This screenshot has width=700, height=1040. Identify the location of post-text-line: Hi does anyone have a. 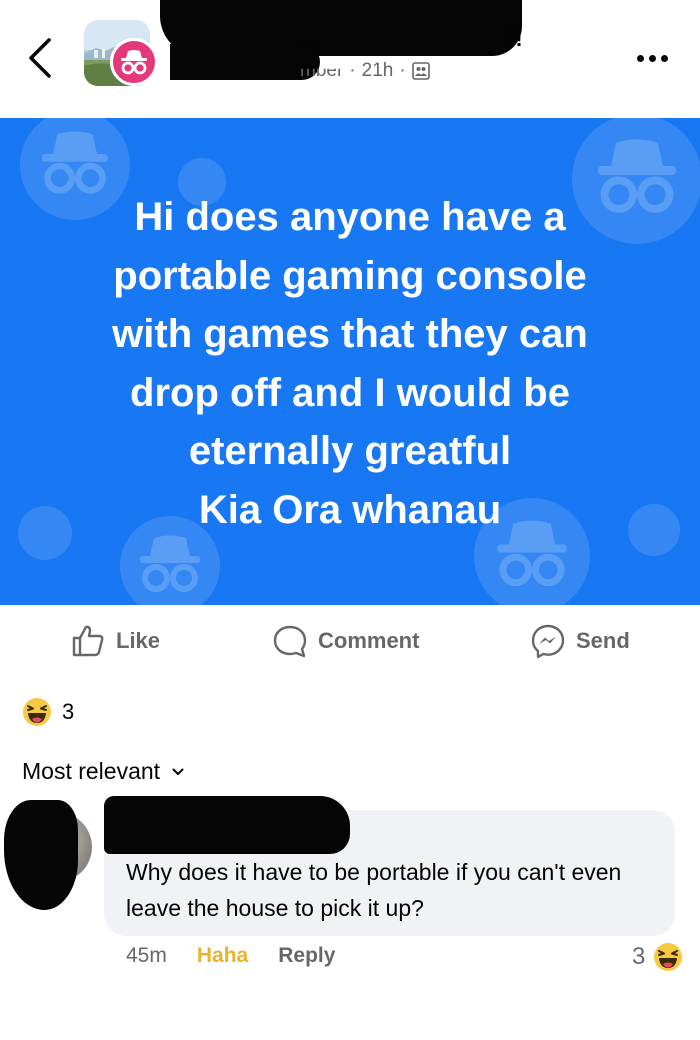
(350, 217).